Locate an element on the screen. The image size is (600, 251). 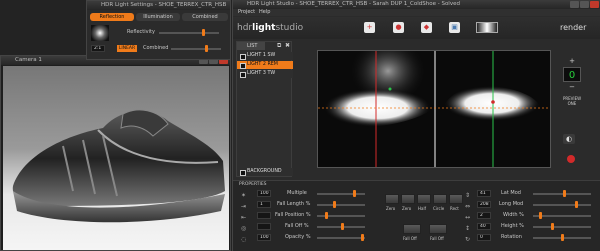
close-icon is located at coordinates (594, 4).